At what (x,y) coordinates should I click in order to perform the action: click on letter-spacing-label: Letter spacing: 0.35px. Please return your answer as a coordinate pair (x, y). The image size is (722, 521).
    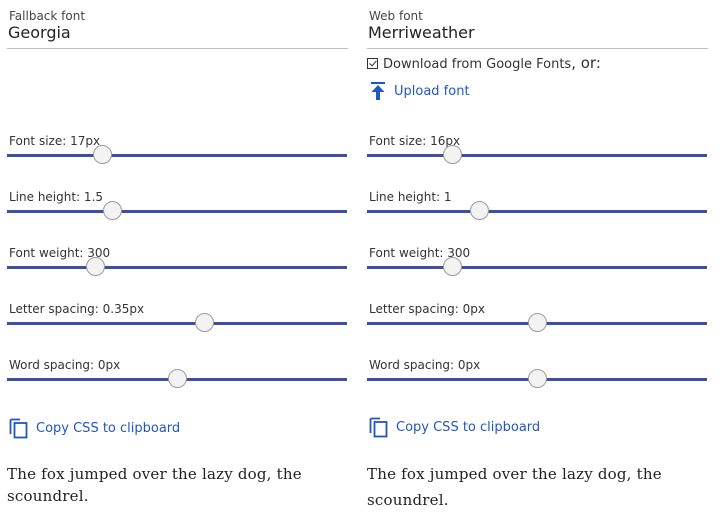
    Looking at the image, I should click on (77, 309).